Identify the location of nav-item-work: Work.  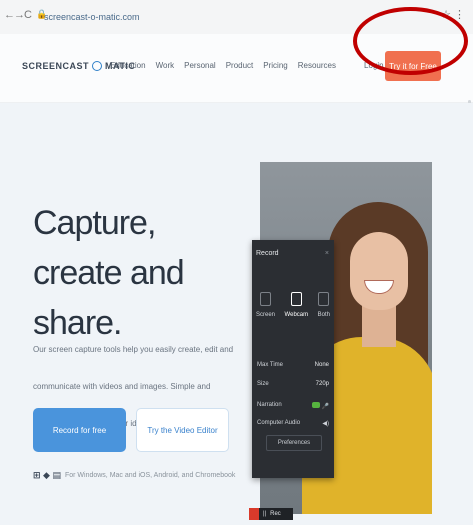
(165, 65).